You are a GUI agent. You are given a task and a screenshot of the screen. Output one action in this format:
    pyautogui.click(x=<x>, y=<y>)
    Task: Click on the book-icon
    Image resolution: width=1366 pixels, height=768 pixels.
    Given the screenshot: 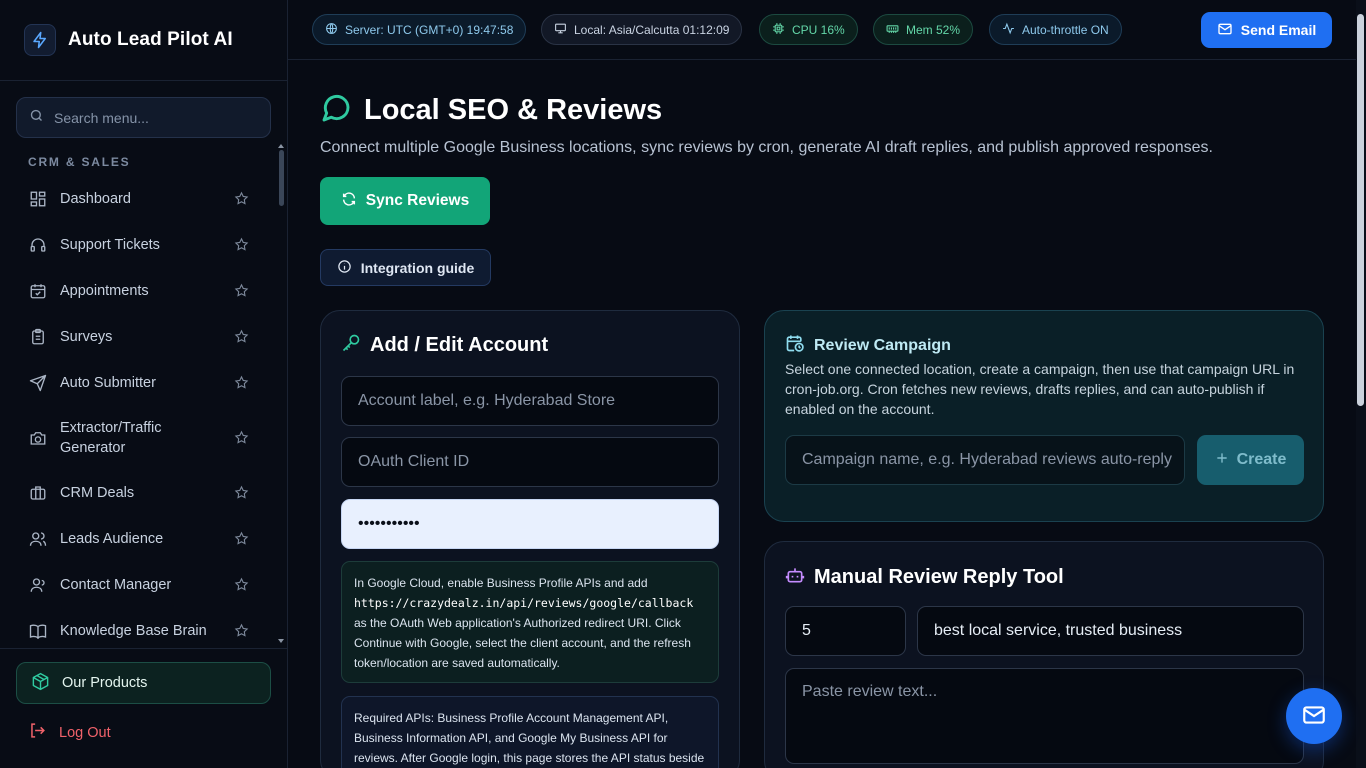 What is the action you would take?
    pyautogui.click(x=38, y=631)
    